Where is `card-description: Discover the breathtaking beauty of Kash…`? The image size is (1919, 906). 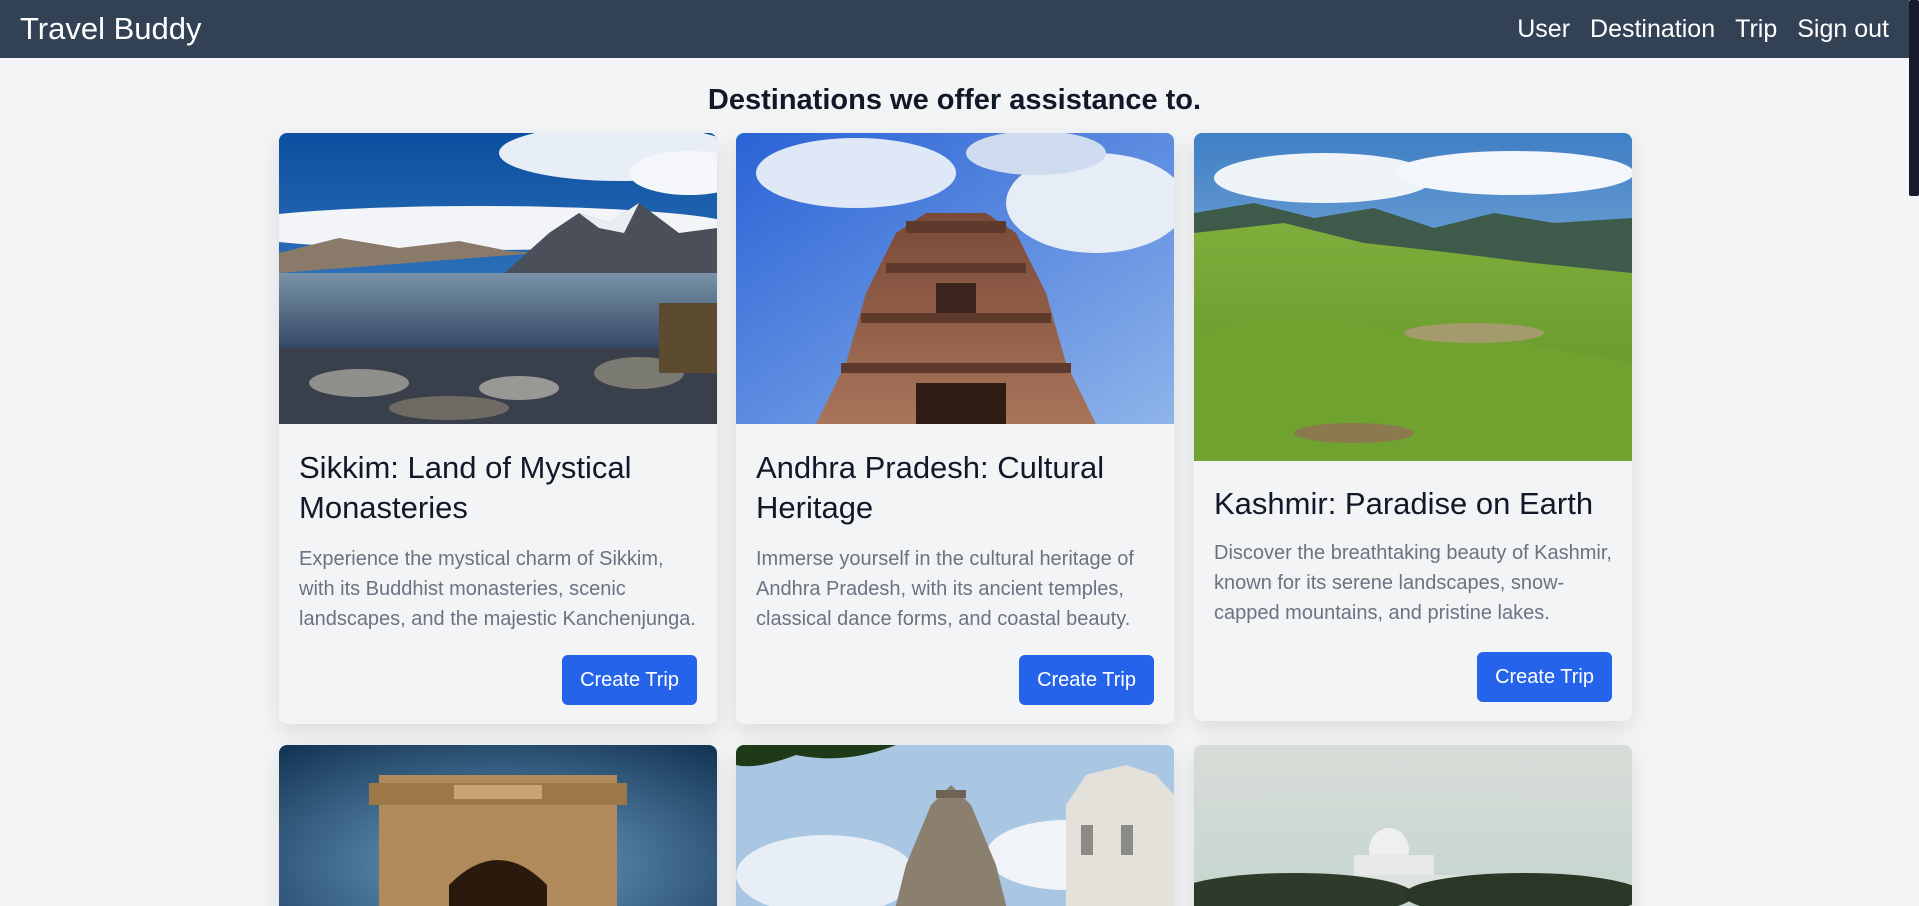
card-description: Discover the breathtaking beauty of Kash… is located at coordinates (1413, 583).